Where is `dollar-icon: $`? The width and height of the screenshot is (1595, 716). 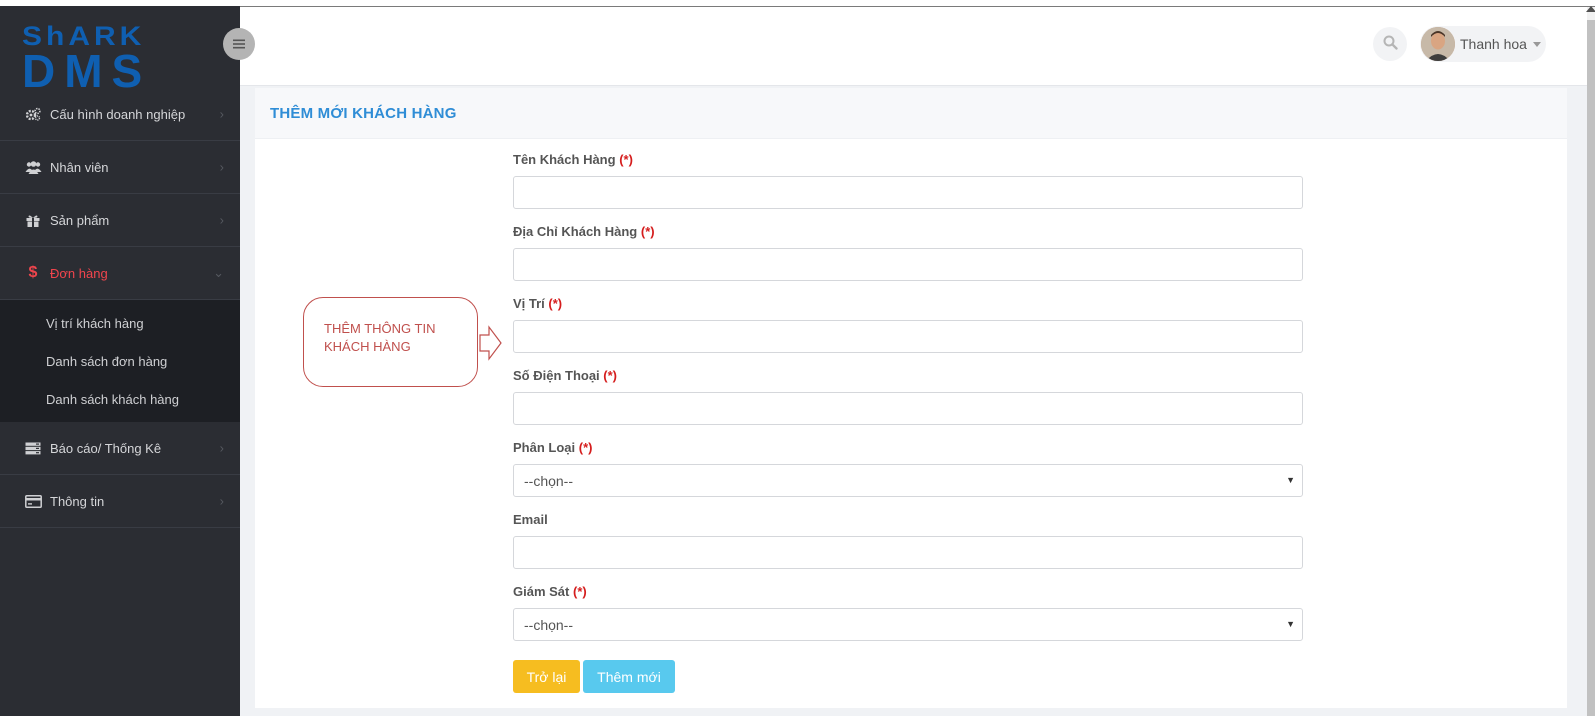 dollar-icon: $ is located at coordinates (33, 272).